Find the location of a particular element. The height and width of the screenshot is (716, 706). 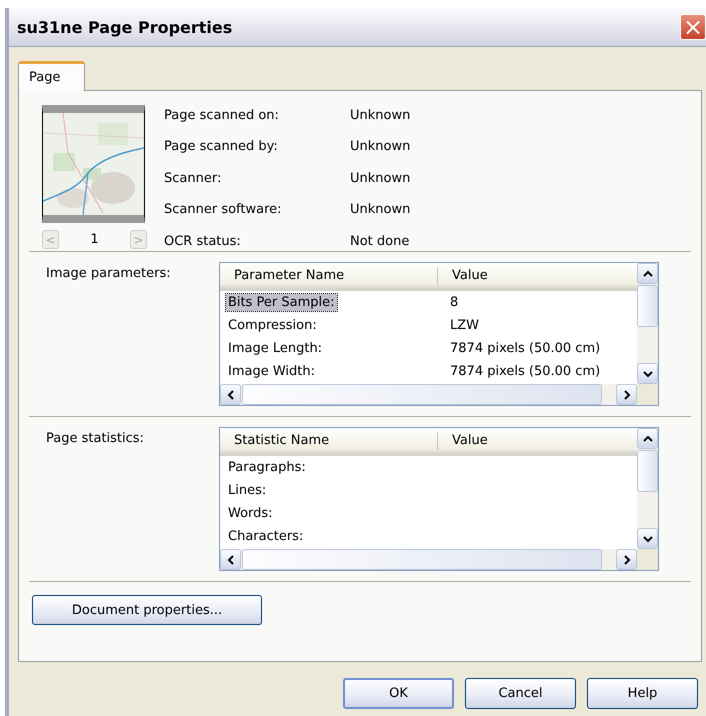

table-cell: Image Width: is located at coordinates (271, 371).